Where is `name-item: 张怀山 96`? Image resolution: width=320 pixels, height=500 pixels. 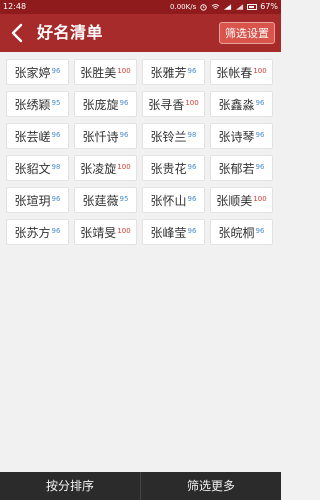 name-item: 张怀山 96 is located at coordinates (173, 200).